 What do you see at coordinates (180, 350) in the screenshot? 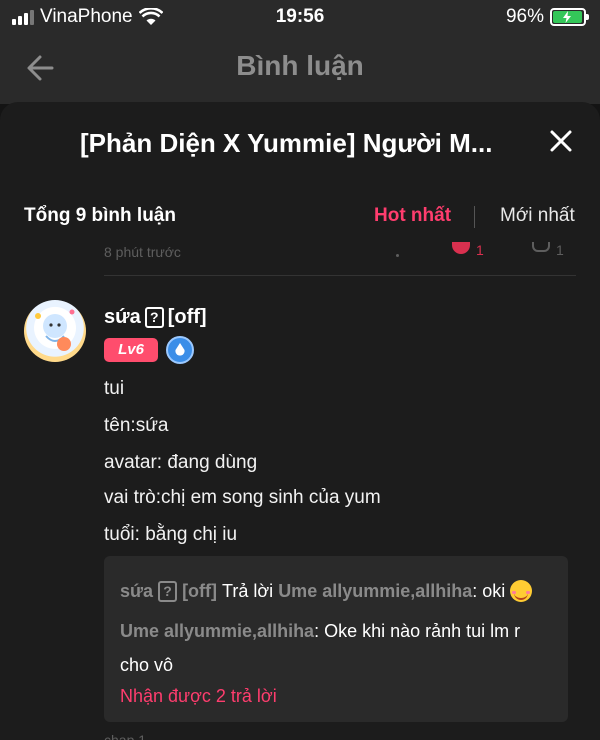
I see `level-badge-icon` at bounding box center [180, 350].